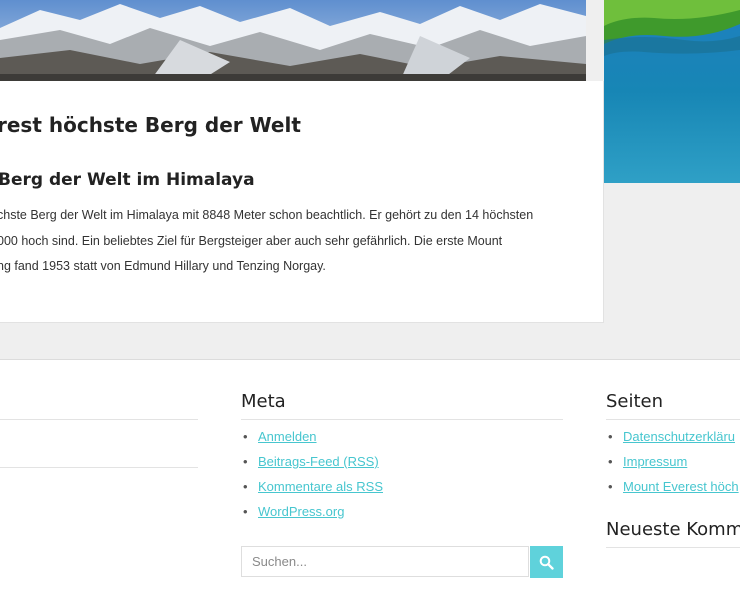 The height and width of the screenshot is (600, 740). Describe the element at coordinates (263, 401) in the screenshot. I see `meta-widget-title: Meta` at that location.